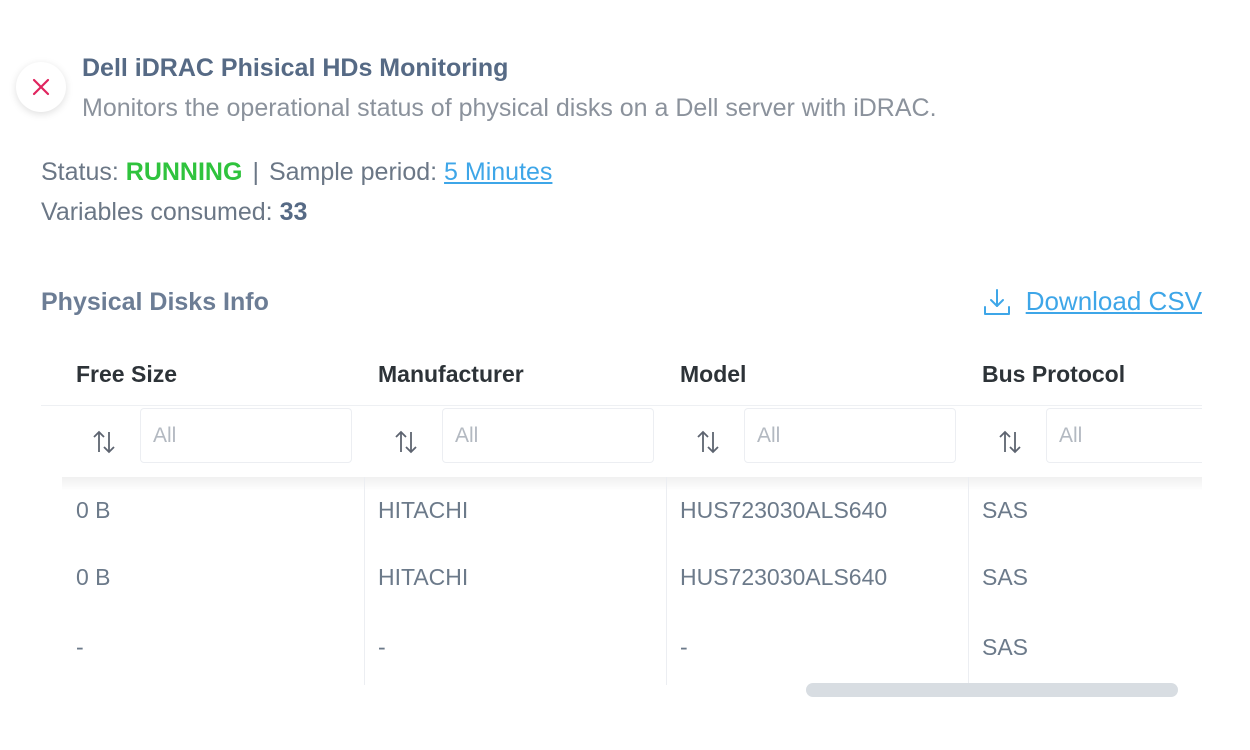  Describe the element at coordinates (382, 647) in the screenshot. I see `cell-manufacturer: -` at that location.